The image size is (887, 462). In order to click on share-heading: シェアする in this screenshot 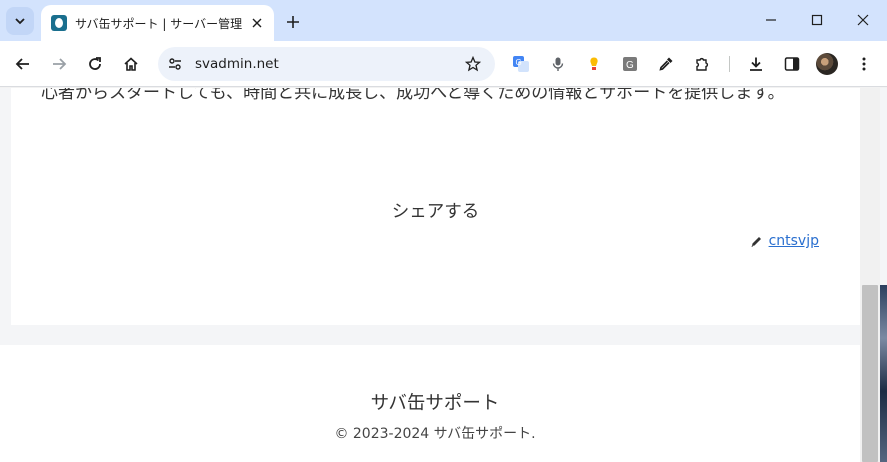, I will do `click(435, 212)`.